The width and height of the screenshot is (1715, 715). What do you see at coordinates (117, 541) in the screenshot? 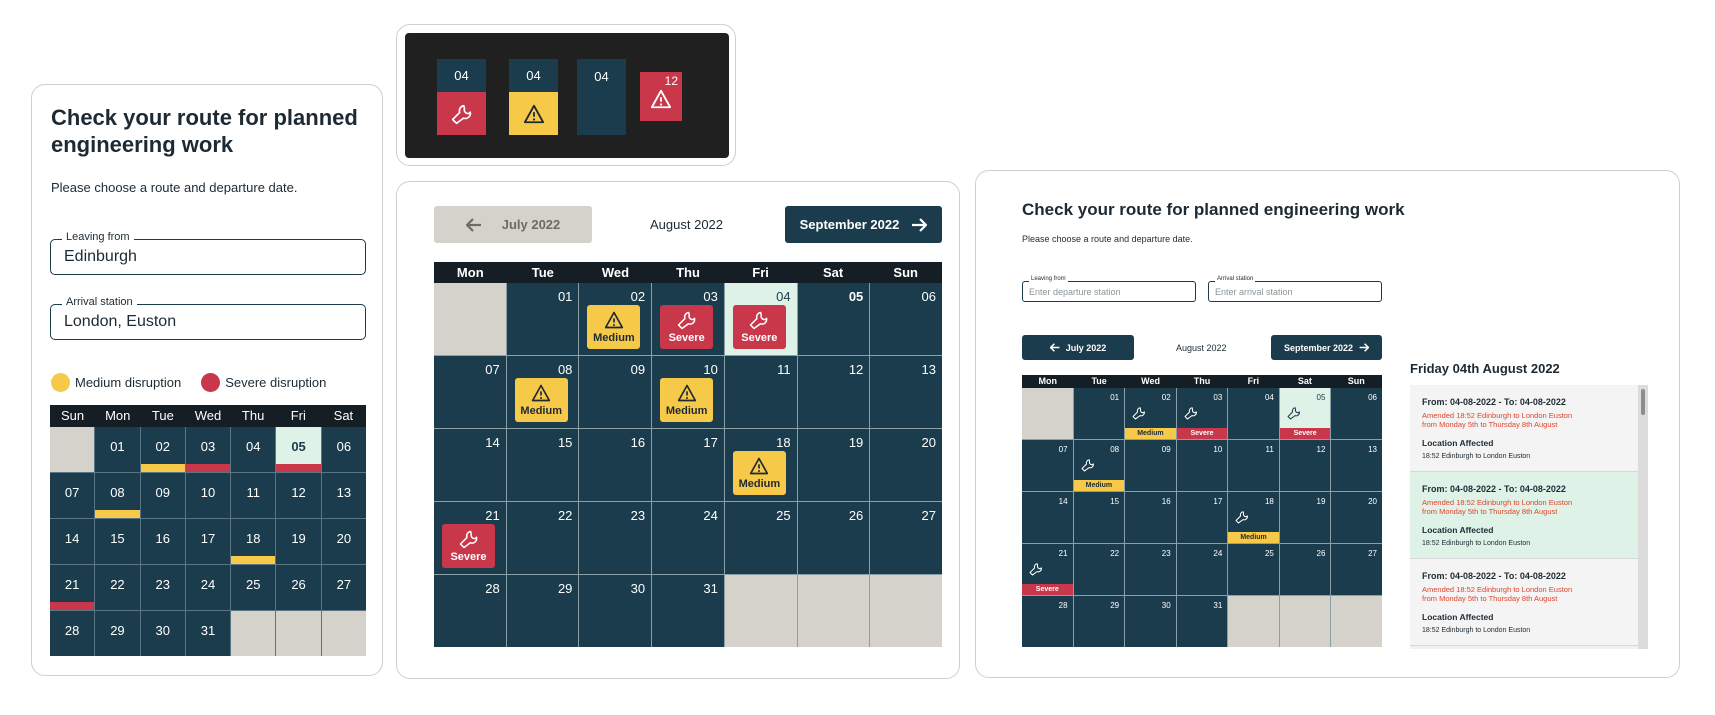
I see `day-cell: 15` at bounding box center [117, 541].